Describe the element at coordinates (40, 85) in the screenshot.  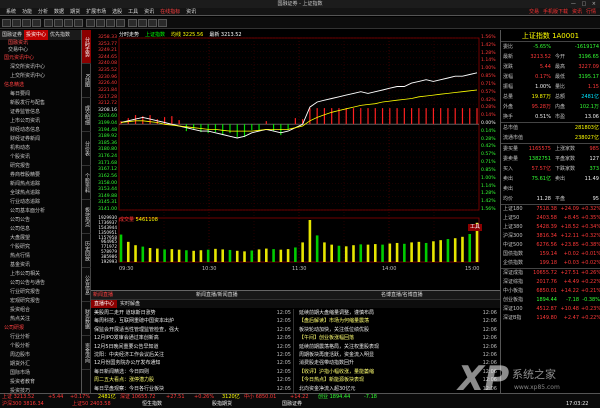
I see `sidebar-item: 信息精选` at that location.